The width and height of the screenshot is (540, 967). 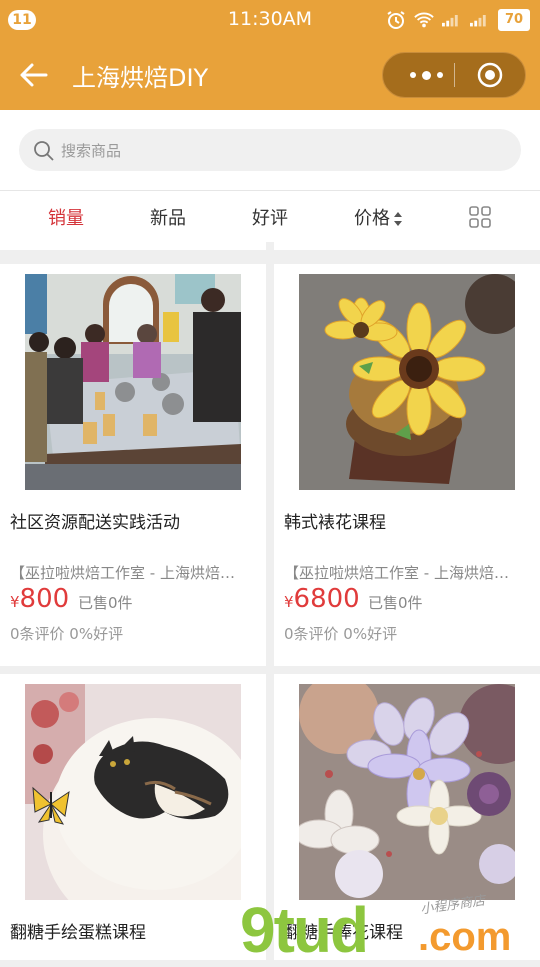 What do you see at coordinates (426, 75) in the screenshot?
I see `more-button` at bounding box center [426, 75].